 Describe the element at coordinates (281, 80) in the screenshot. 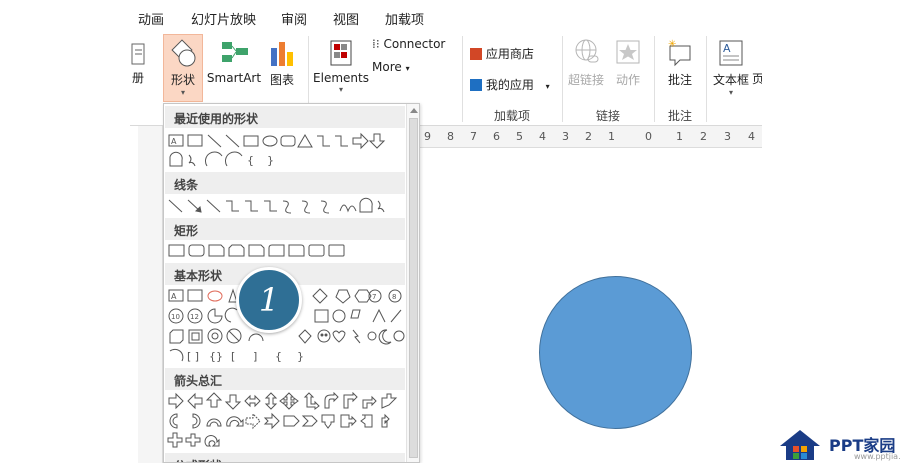

I see `chart-label: 图表` at that location.